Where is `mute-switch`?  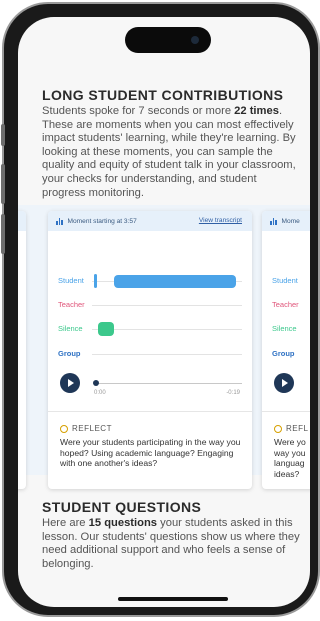
mute-switch is located at coordinates (3, 135).